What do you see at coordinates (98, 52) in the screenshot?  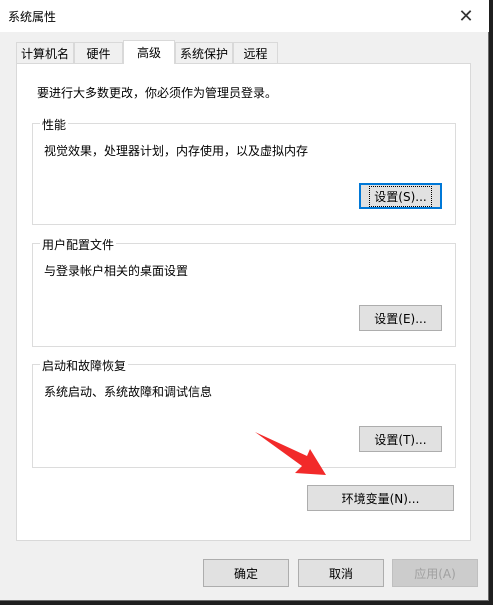 I see `tab-hardware: 硬件` at bounding box center [98, 52].